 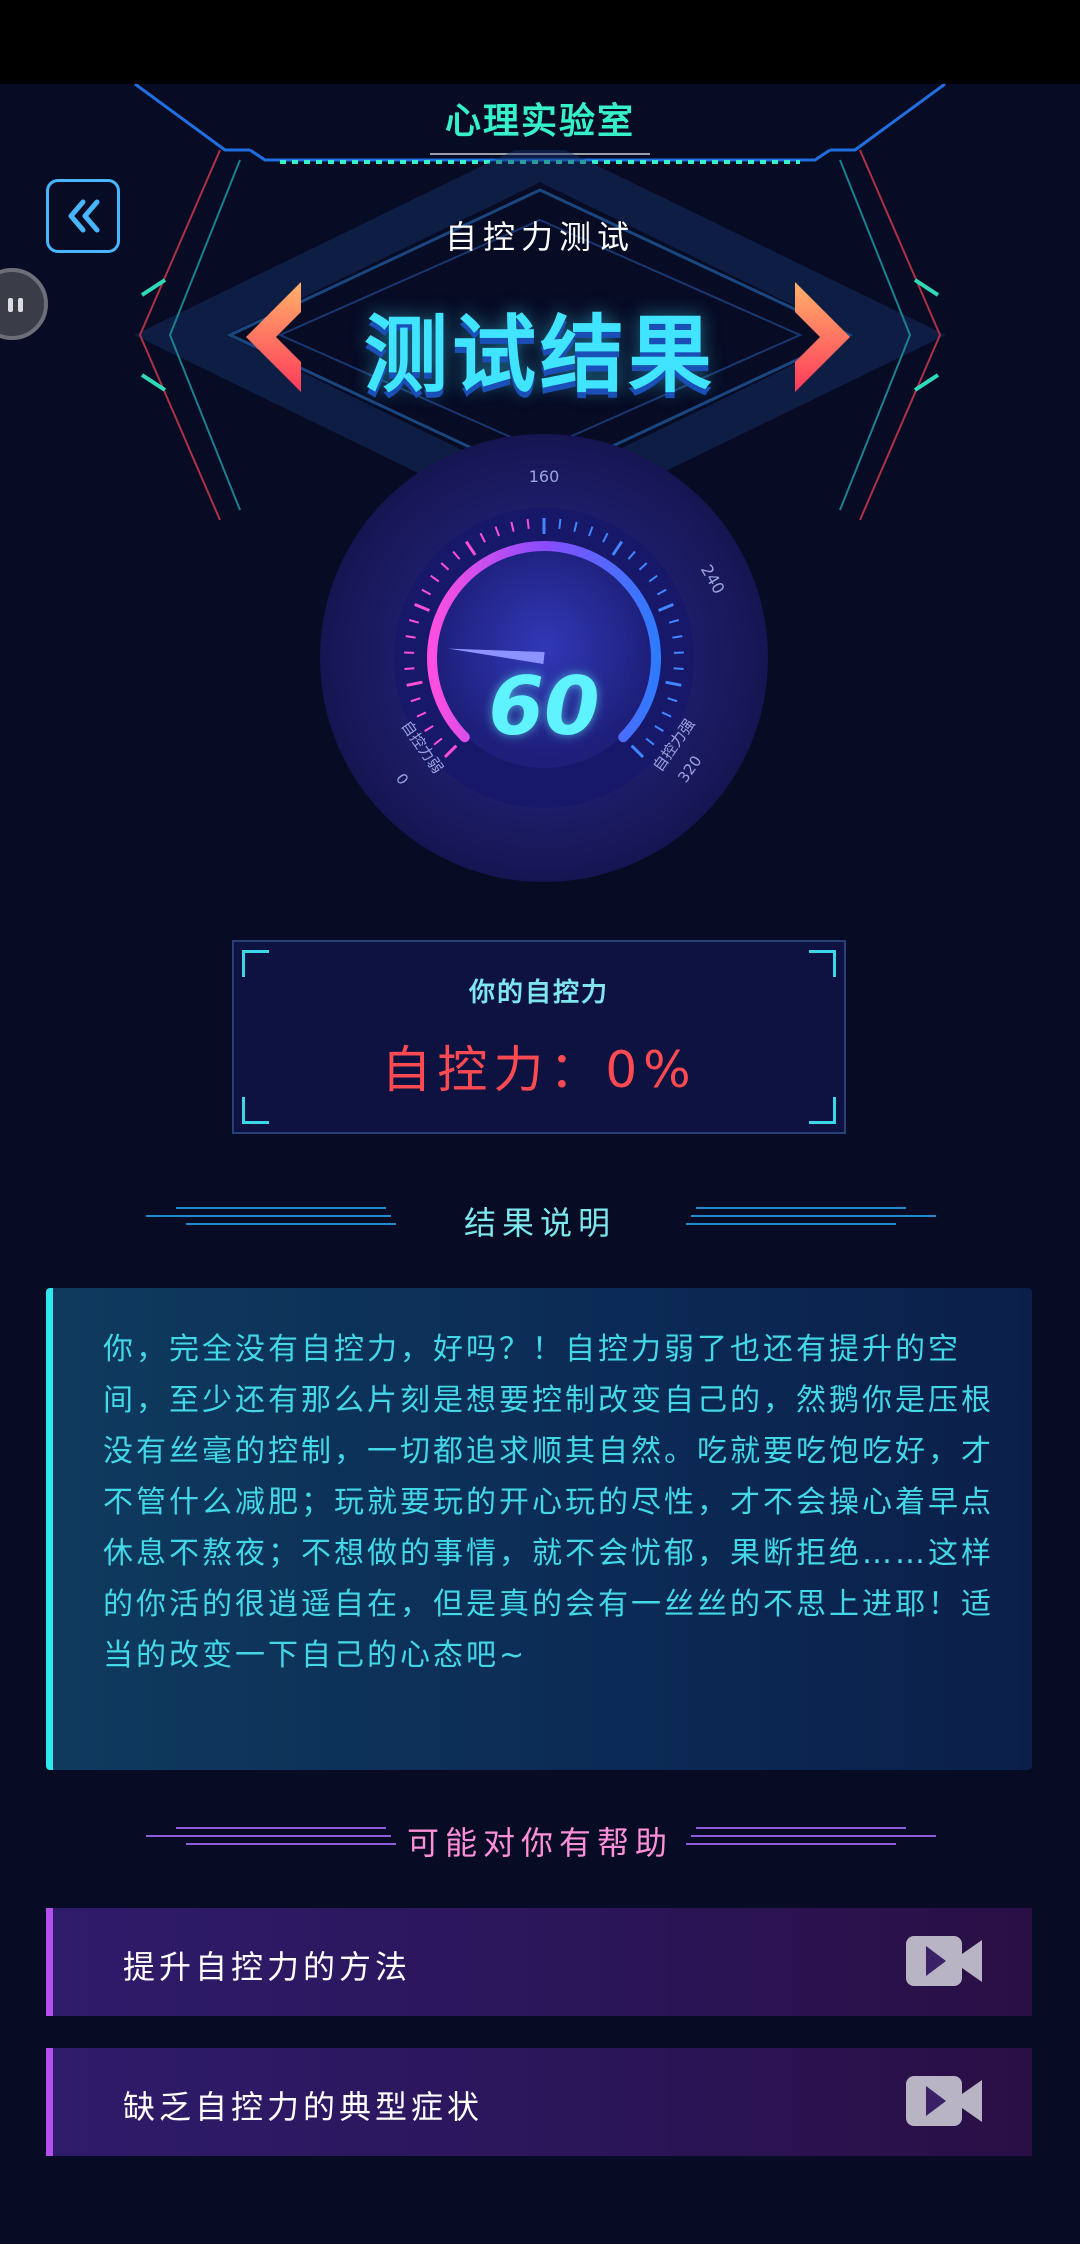 What do you see at coordinates (540, 1220) in the screenshot?
I see `result-section-heading: 结果说明` at bounding box center [540, 1220].